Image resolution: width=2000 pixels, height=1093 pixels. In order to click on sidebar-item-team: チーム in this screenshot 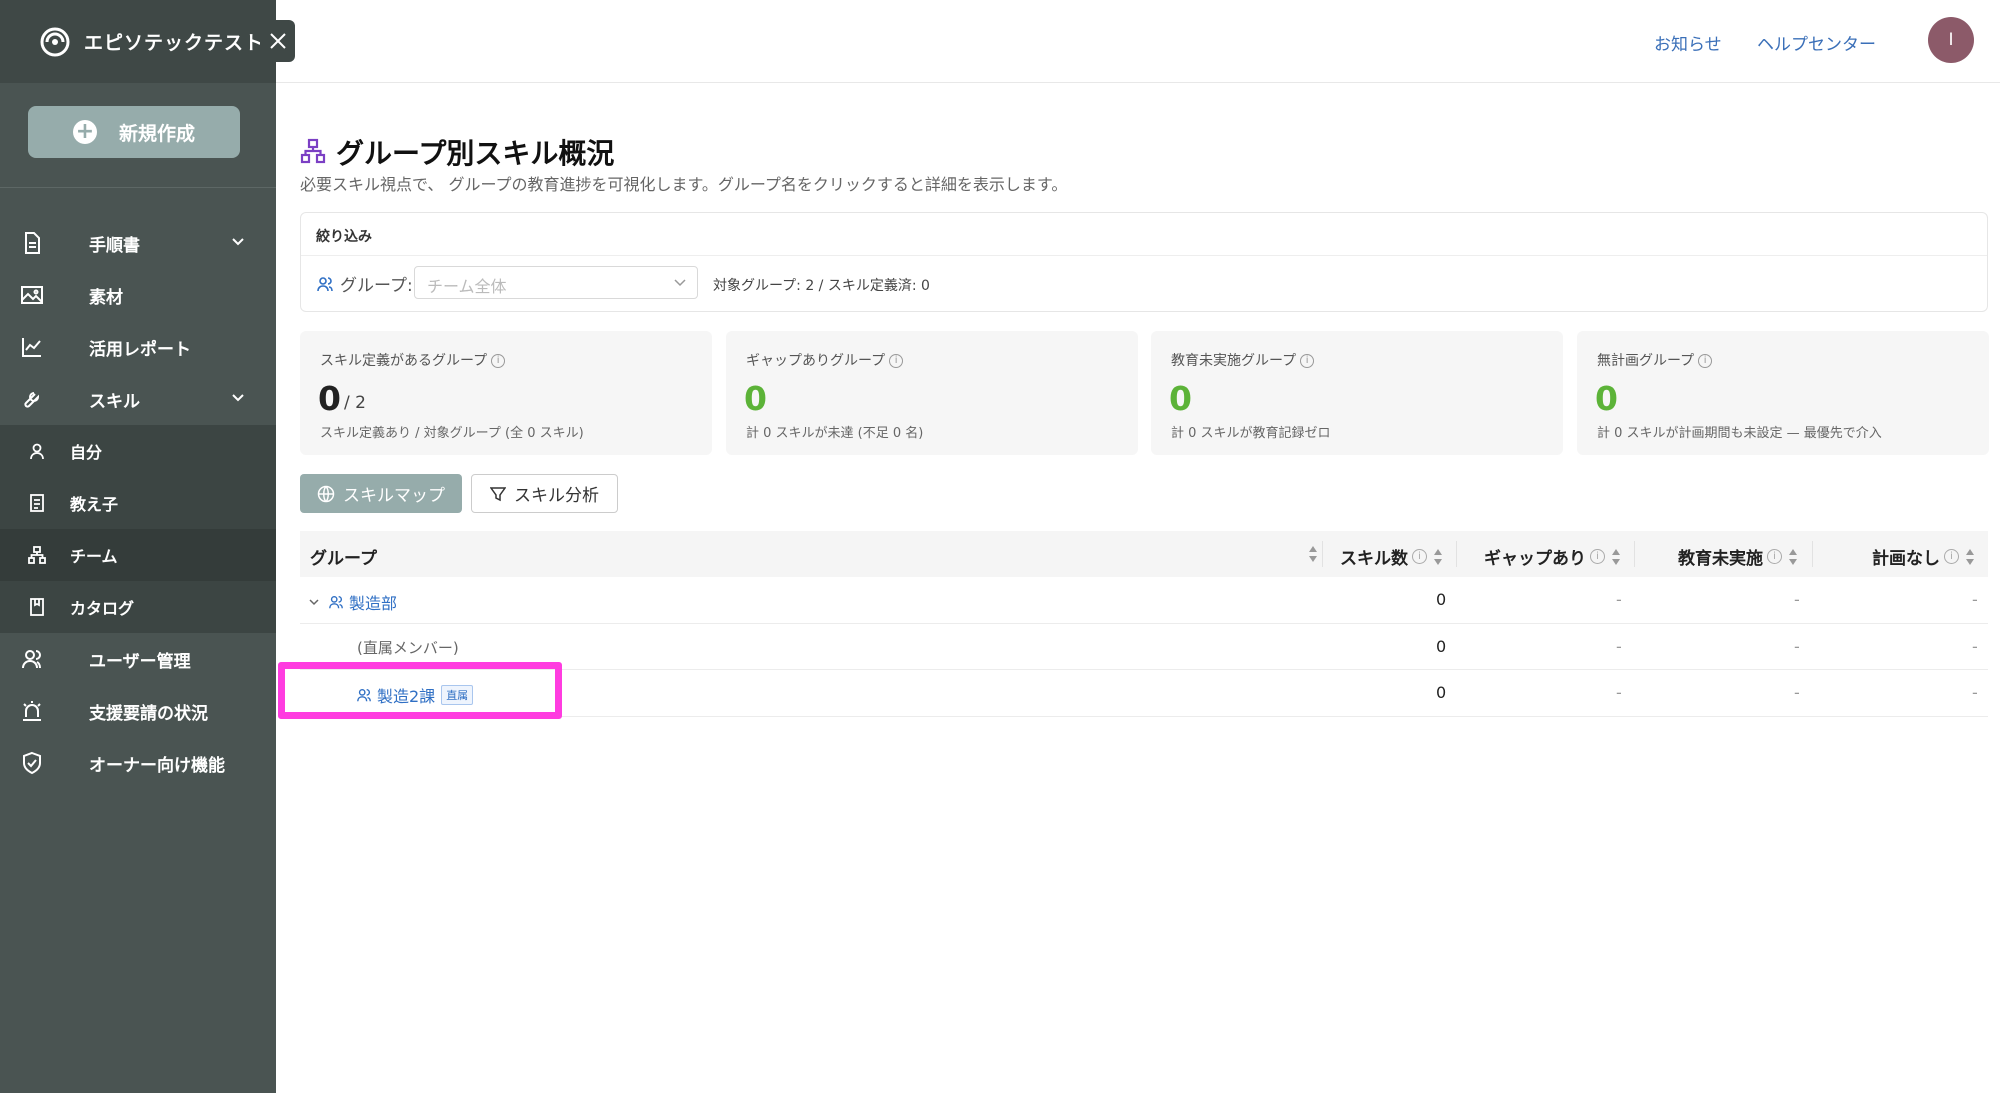, I will do `click(138, 555)`.